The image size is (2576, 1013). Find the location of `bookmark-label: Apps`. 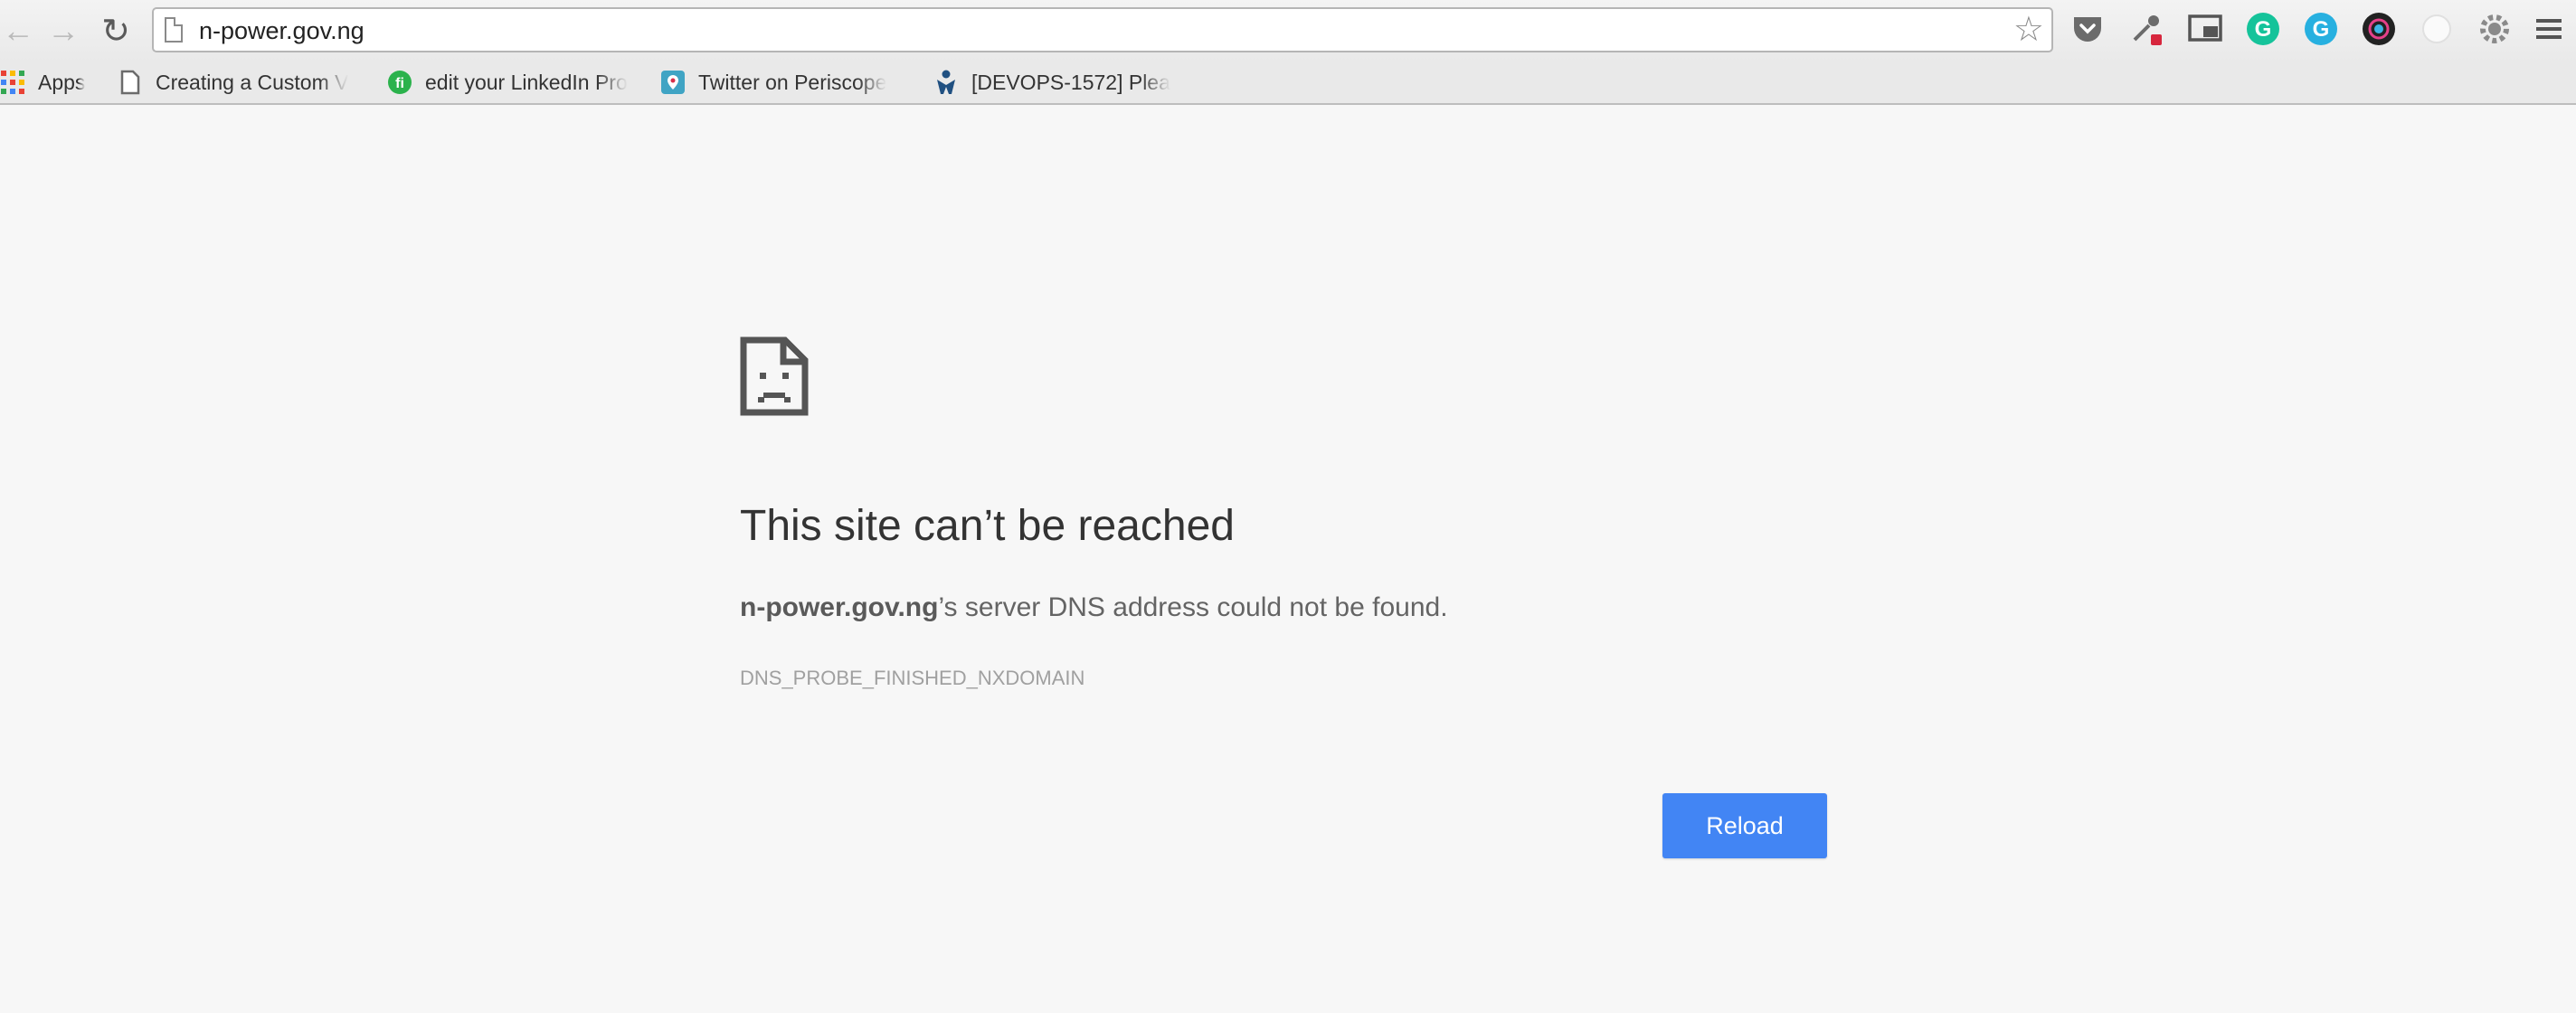

bookmark-label: Apps is located at coordinates (62, 82).